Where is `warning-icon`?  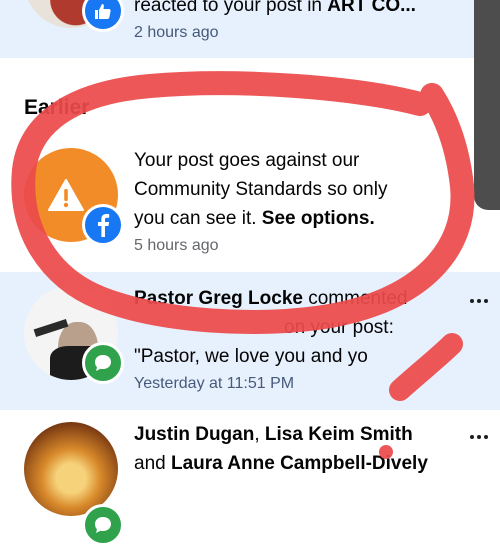
warning-icon is located at coordinates (66, 195).